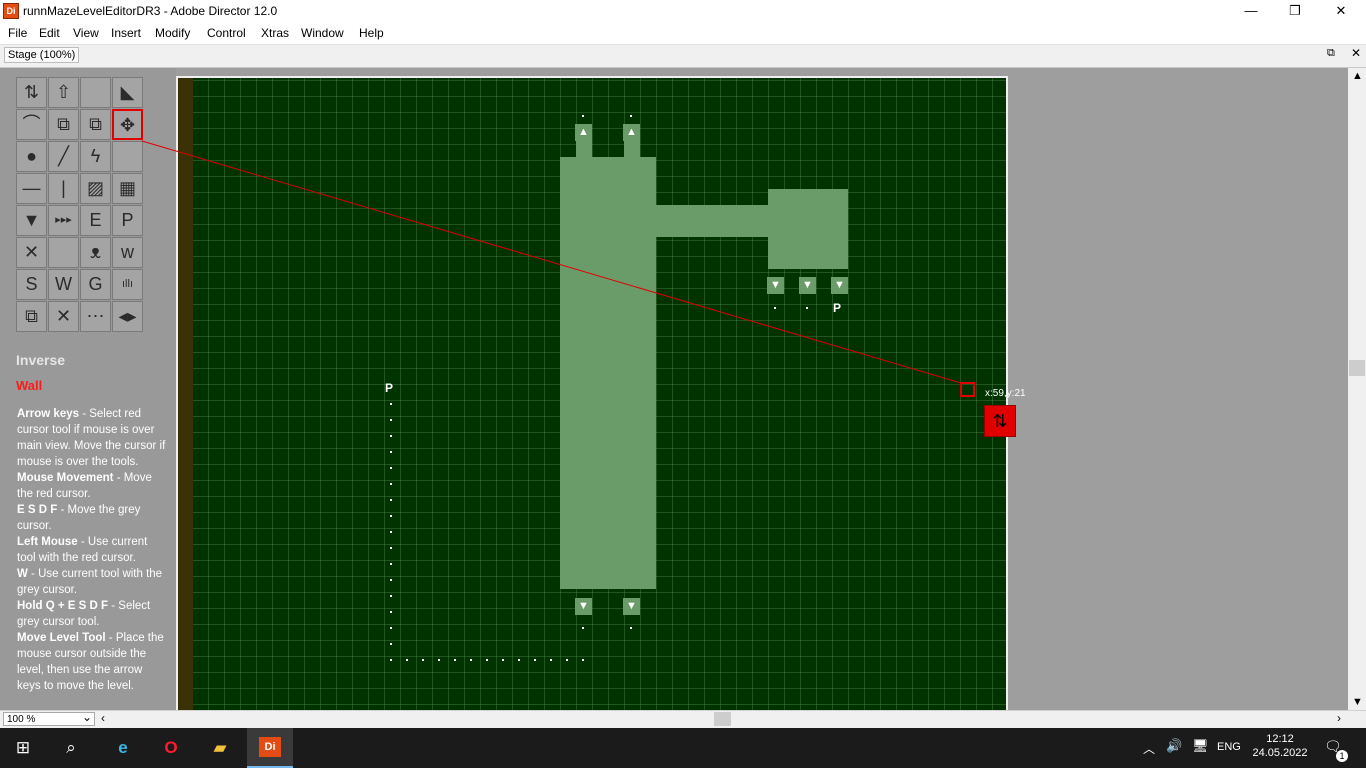 Image resolution: width=1366 pixels, height=768 pixels. What do you see at coordinates (1149, 748) in the screenshot?
I see `tray-chevron-icon: ︿` at bounding box center [1149, 748].